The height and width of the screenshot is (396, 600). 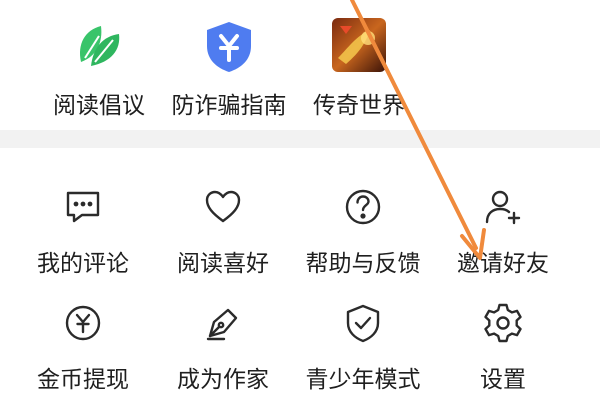 What do you see at coordinates (83, 264) in the screenshot?
I see `tile-label: 我的评论` at bounding box center [83, 264].